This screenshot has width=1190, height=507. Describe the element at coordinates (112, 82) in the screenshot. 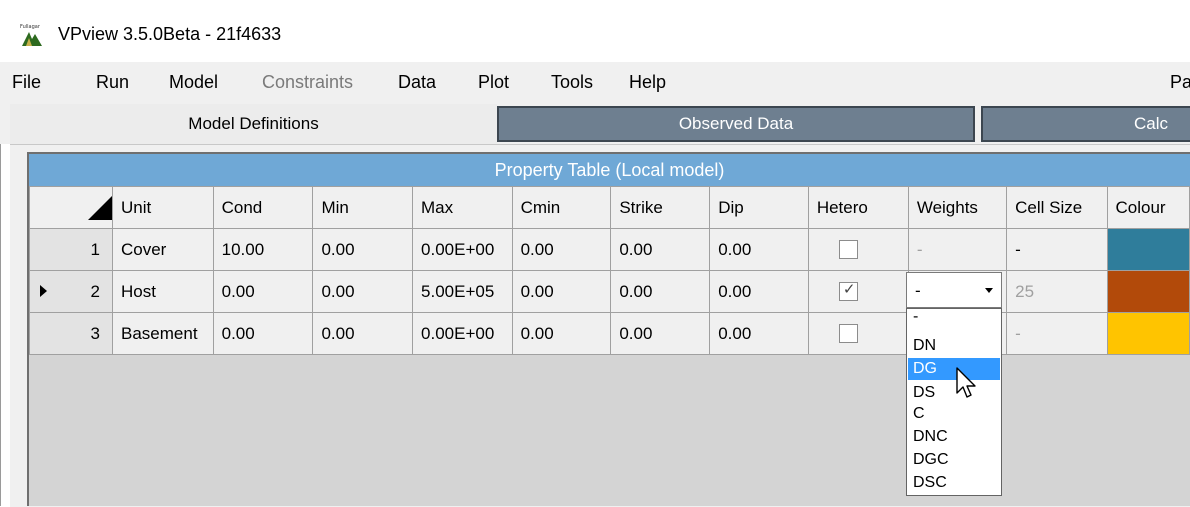

I see `menu-run: Run` at that location.